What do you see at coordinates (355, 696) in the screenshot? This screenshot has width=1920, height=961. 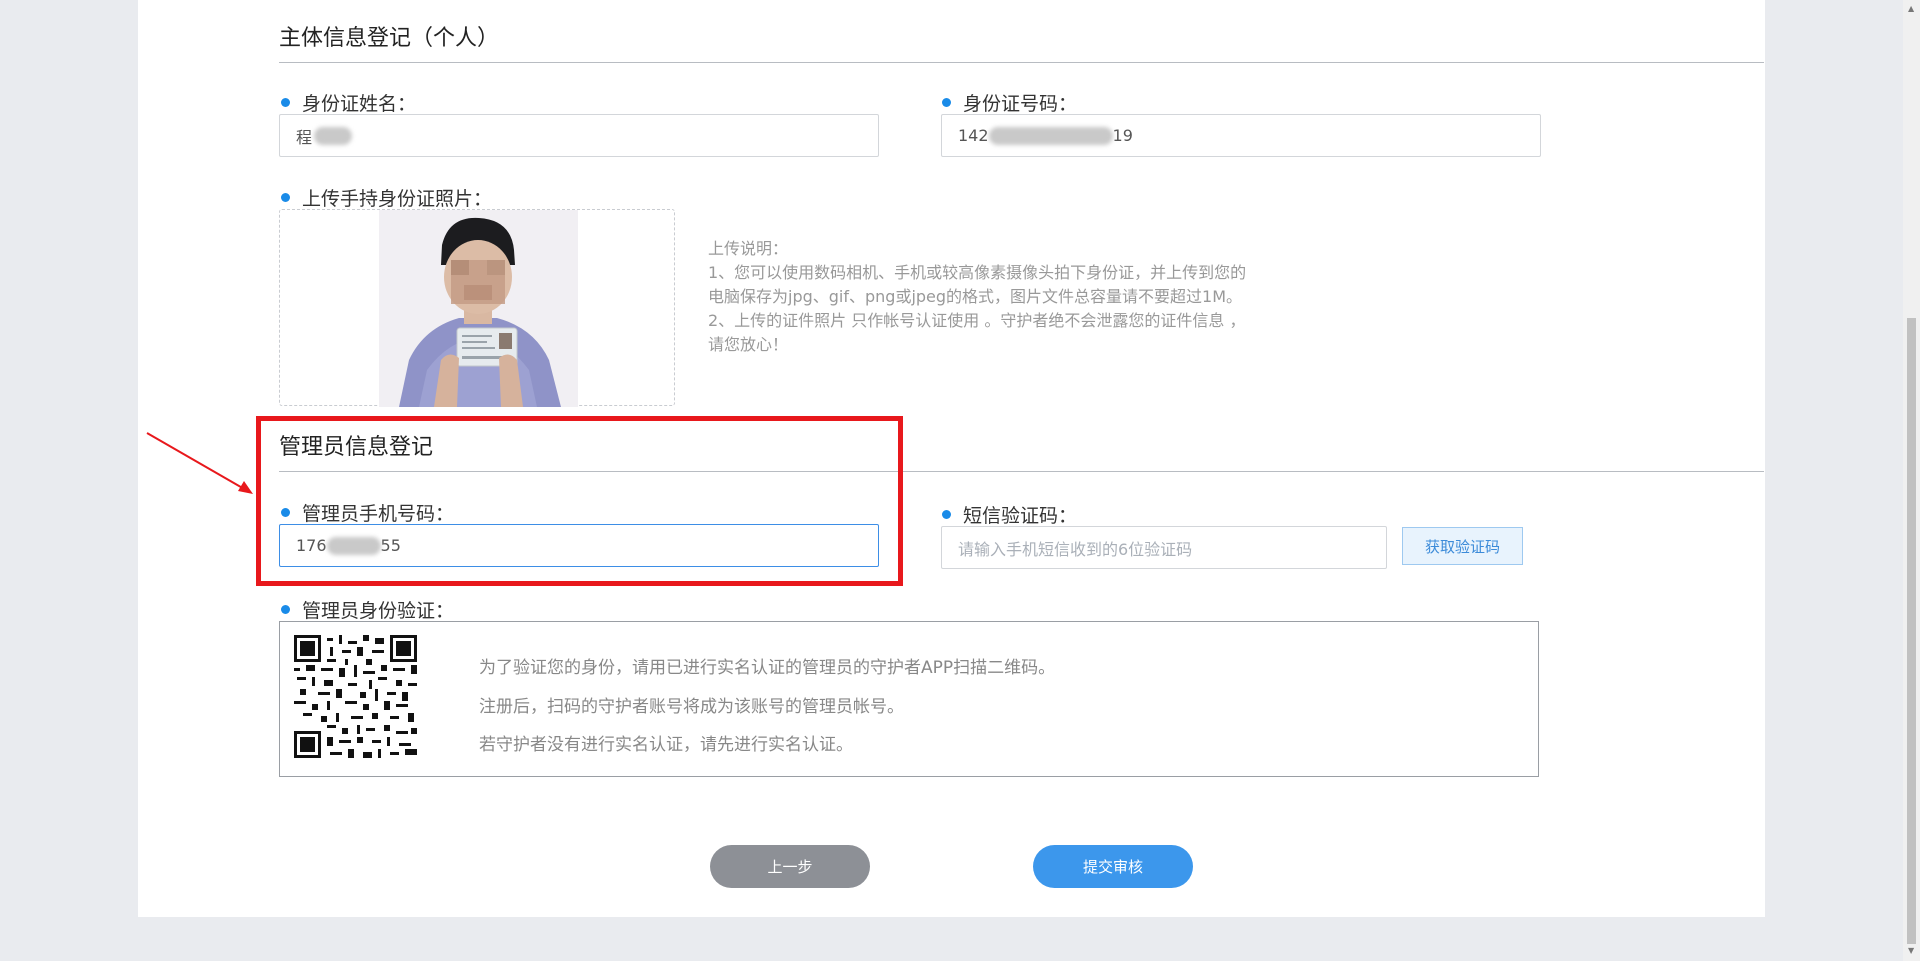 I see `qr-code-icon` at bounding box center [355, 696].